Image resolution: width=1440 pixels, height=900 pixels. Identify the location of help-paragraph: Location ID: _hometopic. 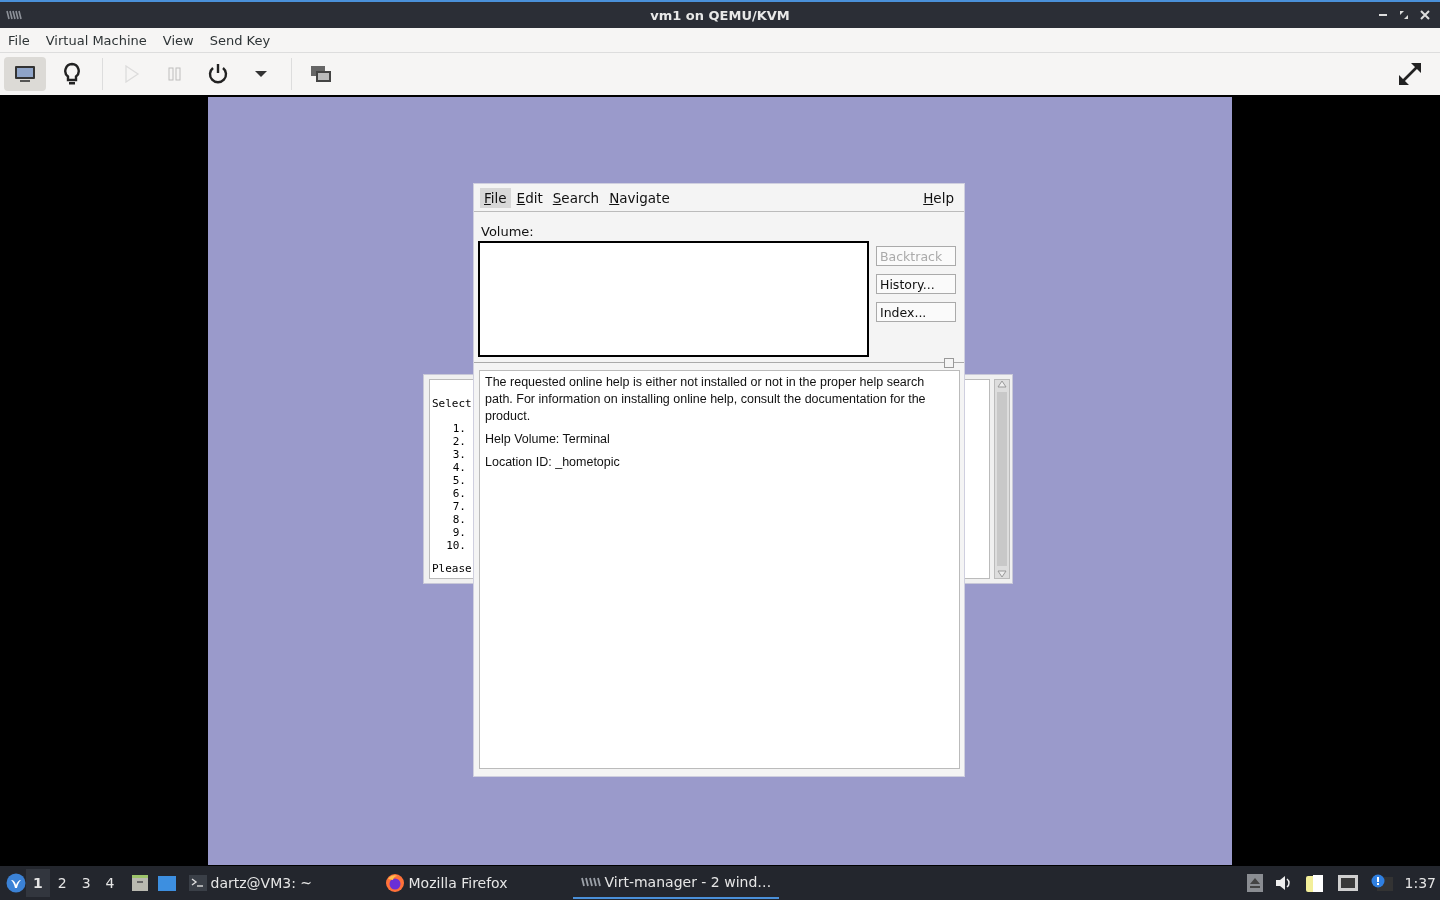
(553, 462).